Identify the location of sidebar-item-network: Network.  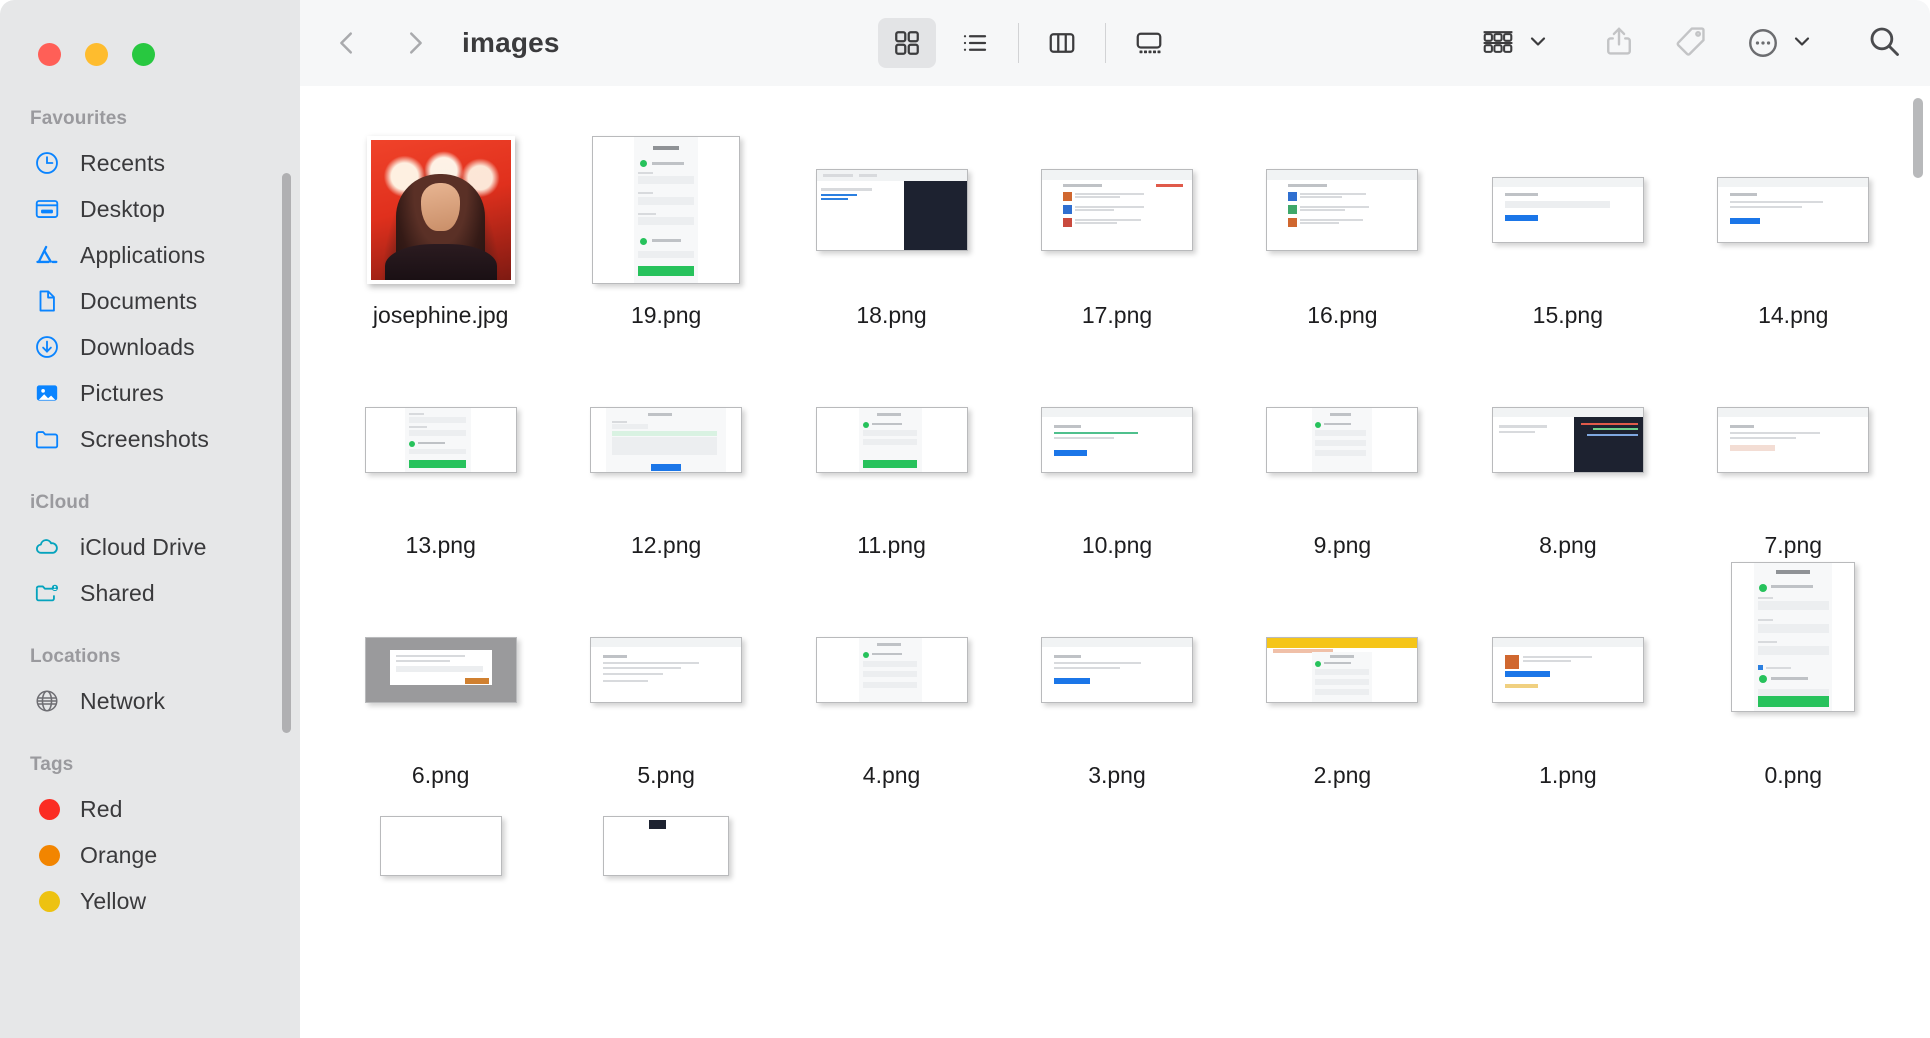
(150, 701).